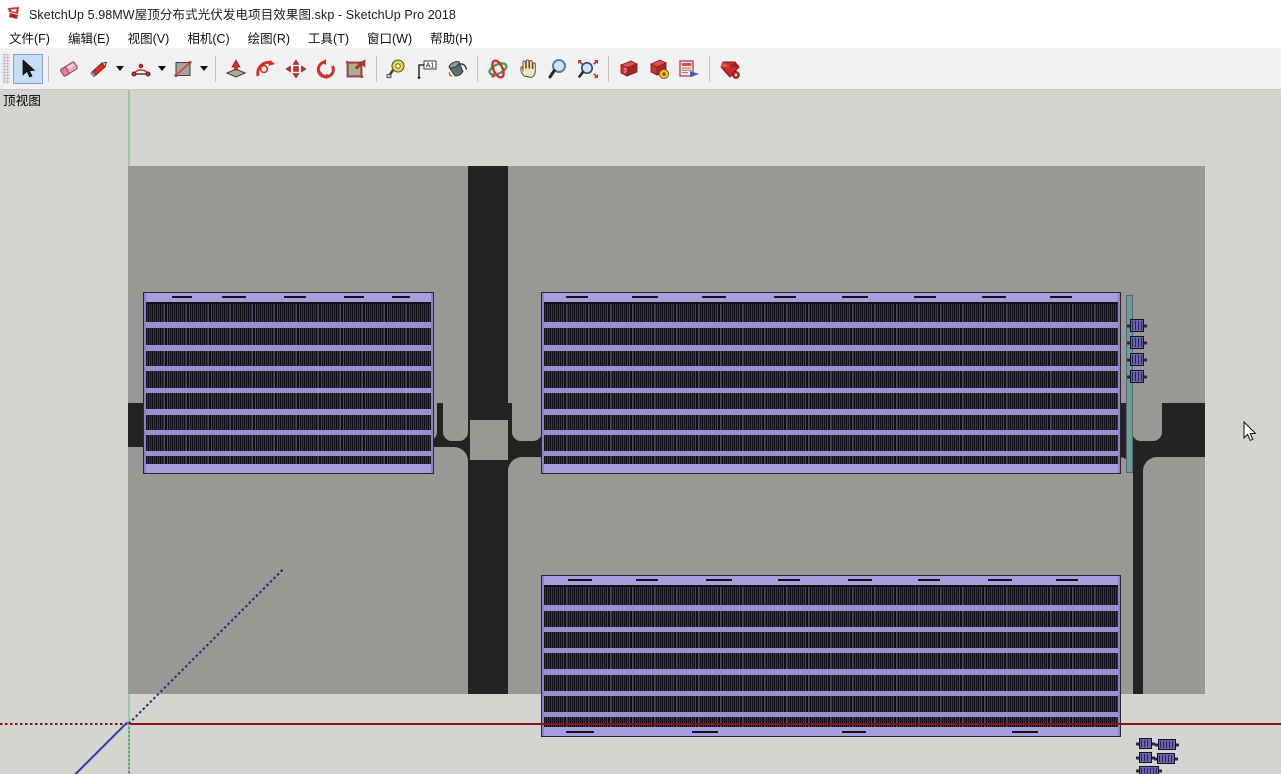 The image size is (1281, 774). I want to click on view-label: 顶视图, so click(22, 101).